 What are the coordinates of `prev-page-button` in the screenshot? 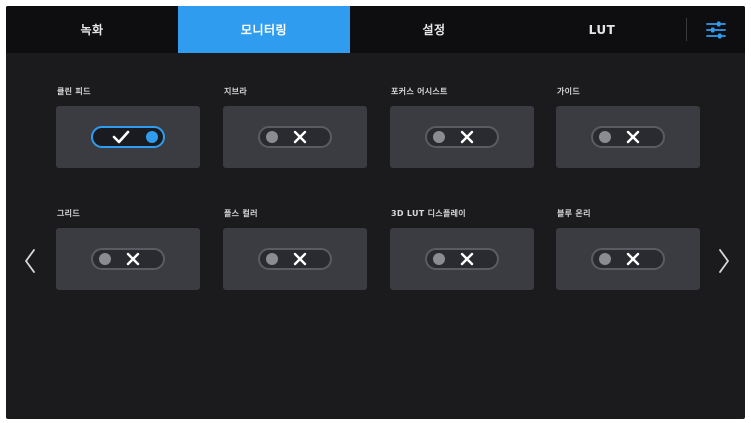 It's located at (30, 261).